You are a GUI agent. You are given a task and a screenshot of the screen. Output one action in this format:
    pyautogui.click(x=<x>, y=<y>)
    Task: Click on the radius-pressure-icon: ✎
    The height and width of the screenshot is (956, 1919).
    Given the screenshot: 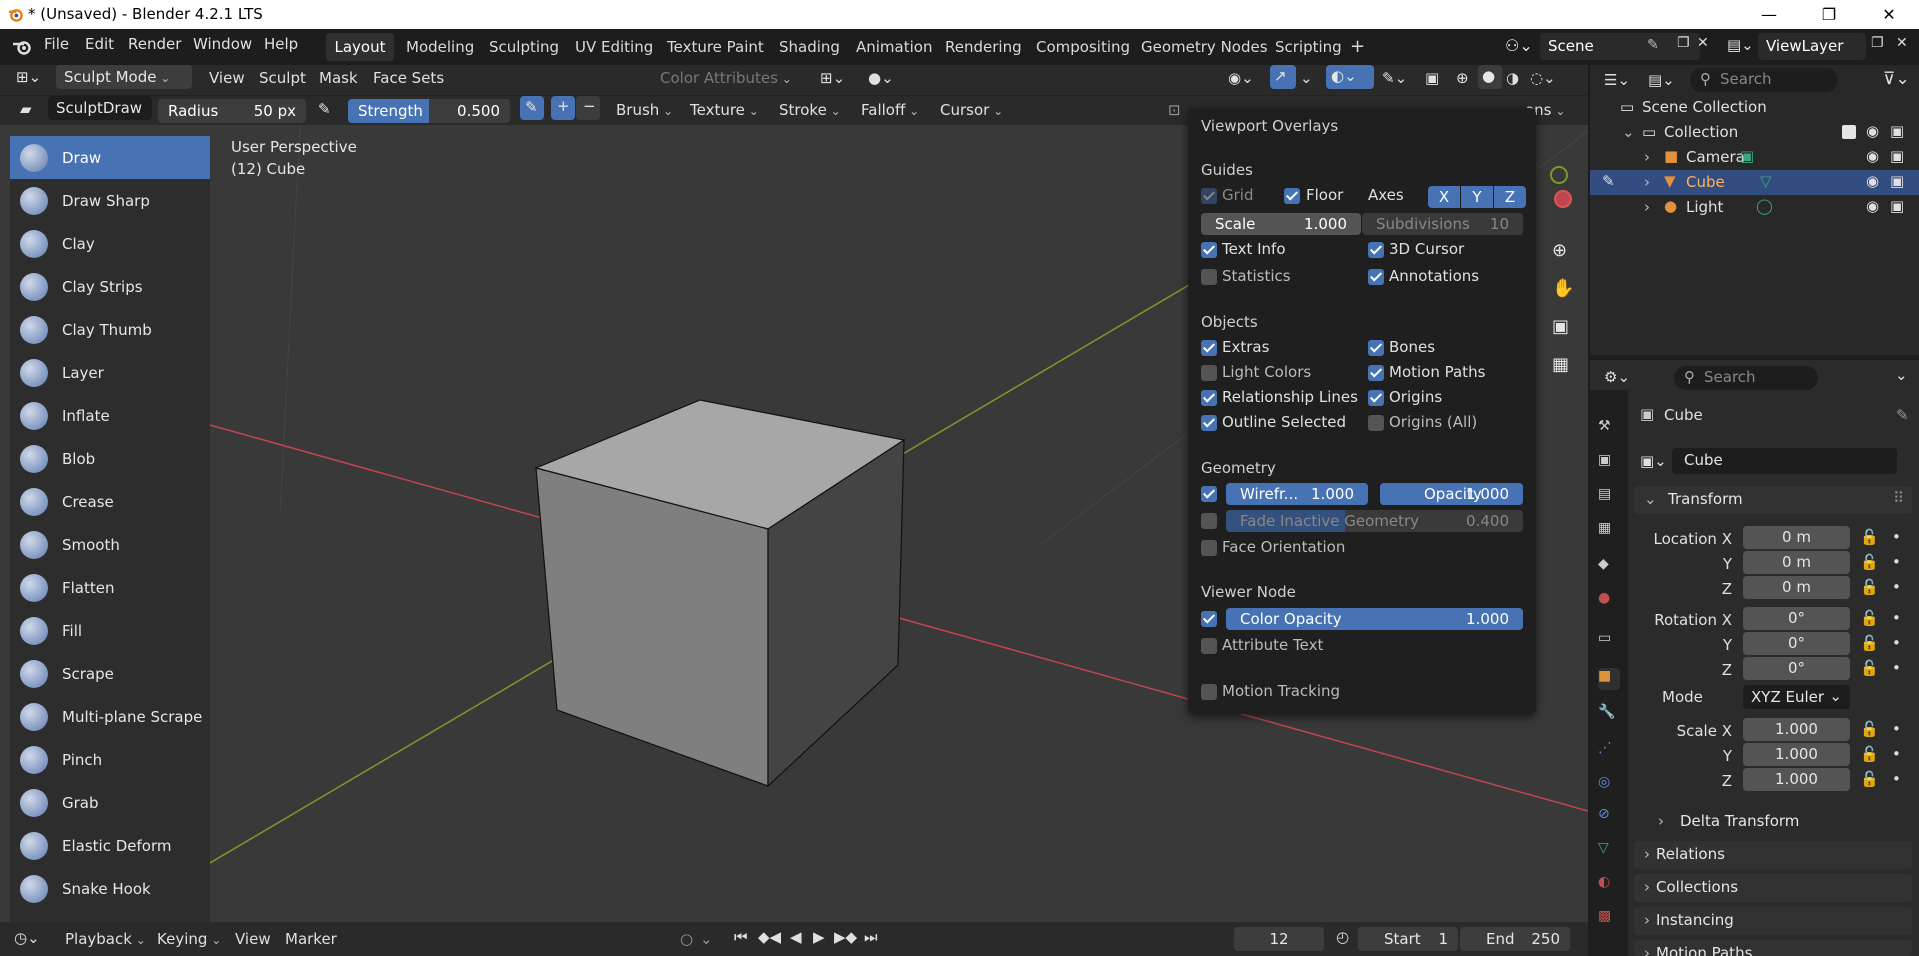 What is the action you would take?
    pyautogui.click(x=324, y=109)
    